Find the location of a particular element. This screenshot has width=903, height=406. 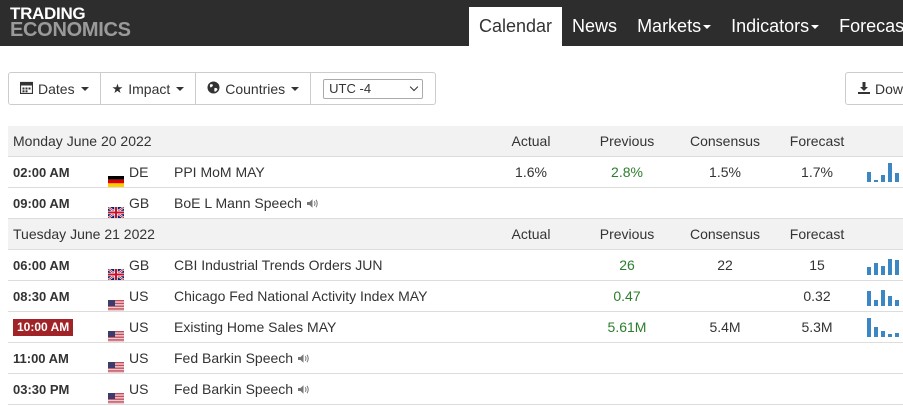

timezone-select: UTC -4 is located at coordinates (373, 88).